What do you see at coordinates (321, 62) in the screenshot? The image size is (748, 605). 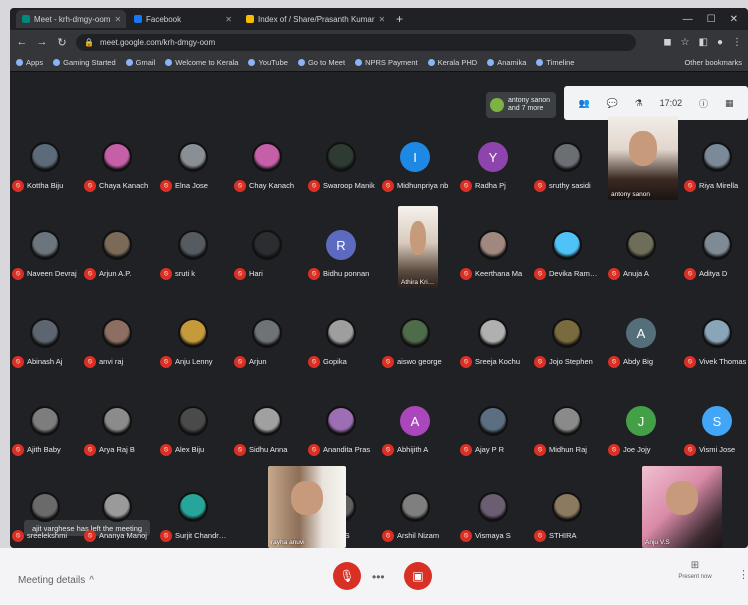 I see `bookmark-item: Go to Meet` at bounding box center [321, 62].